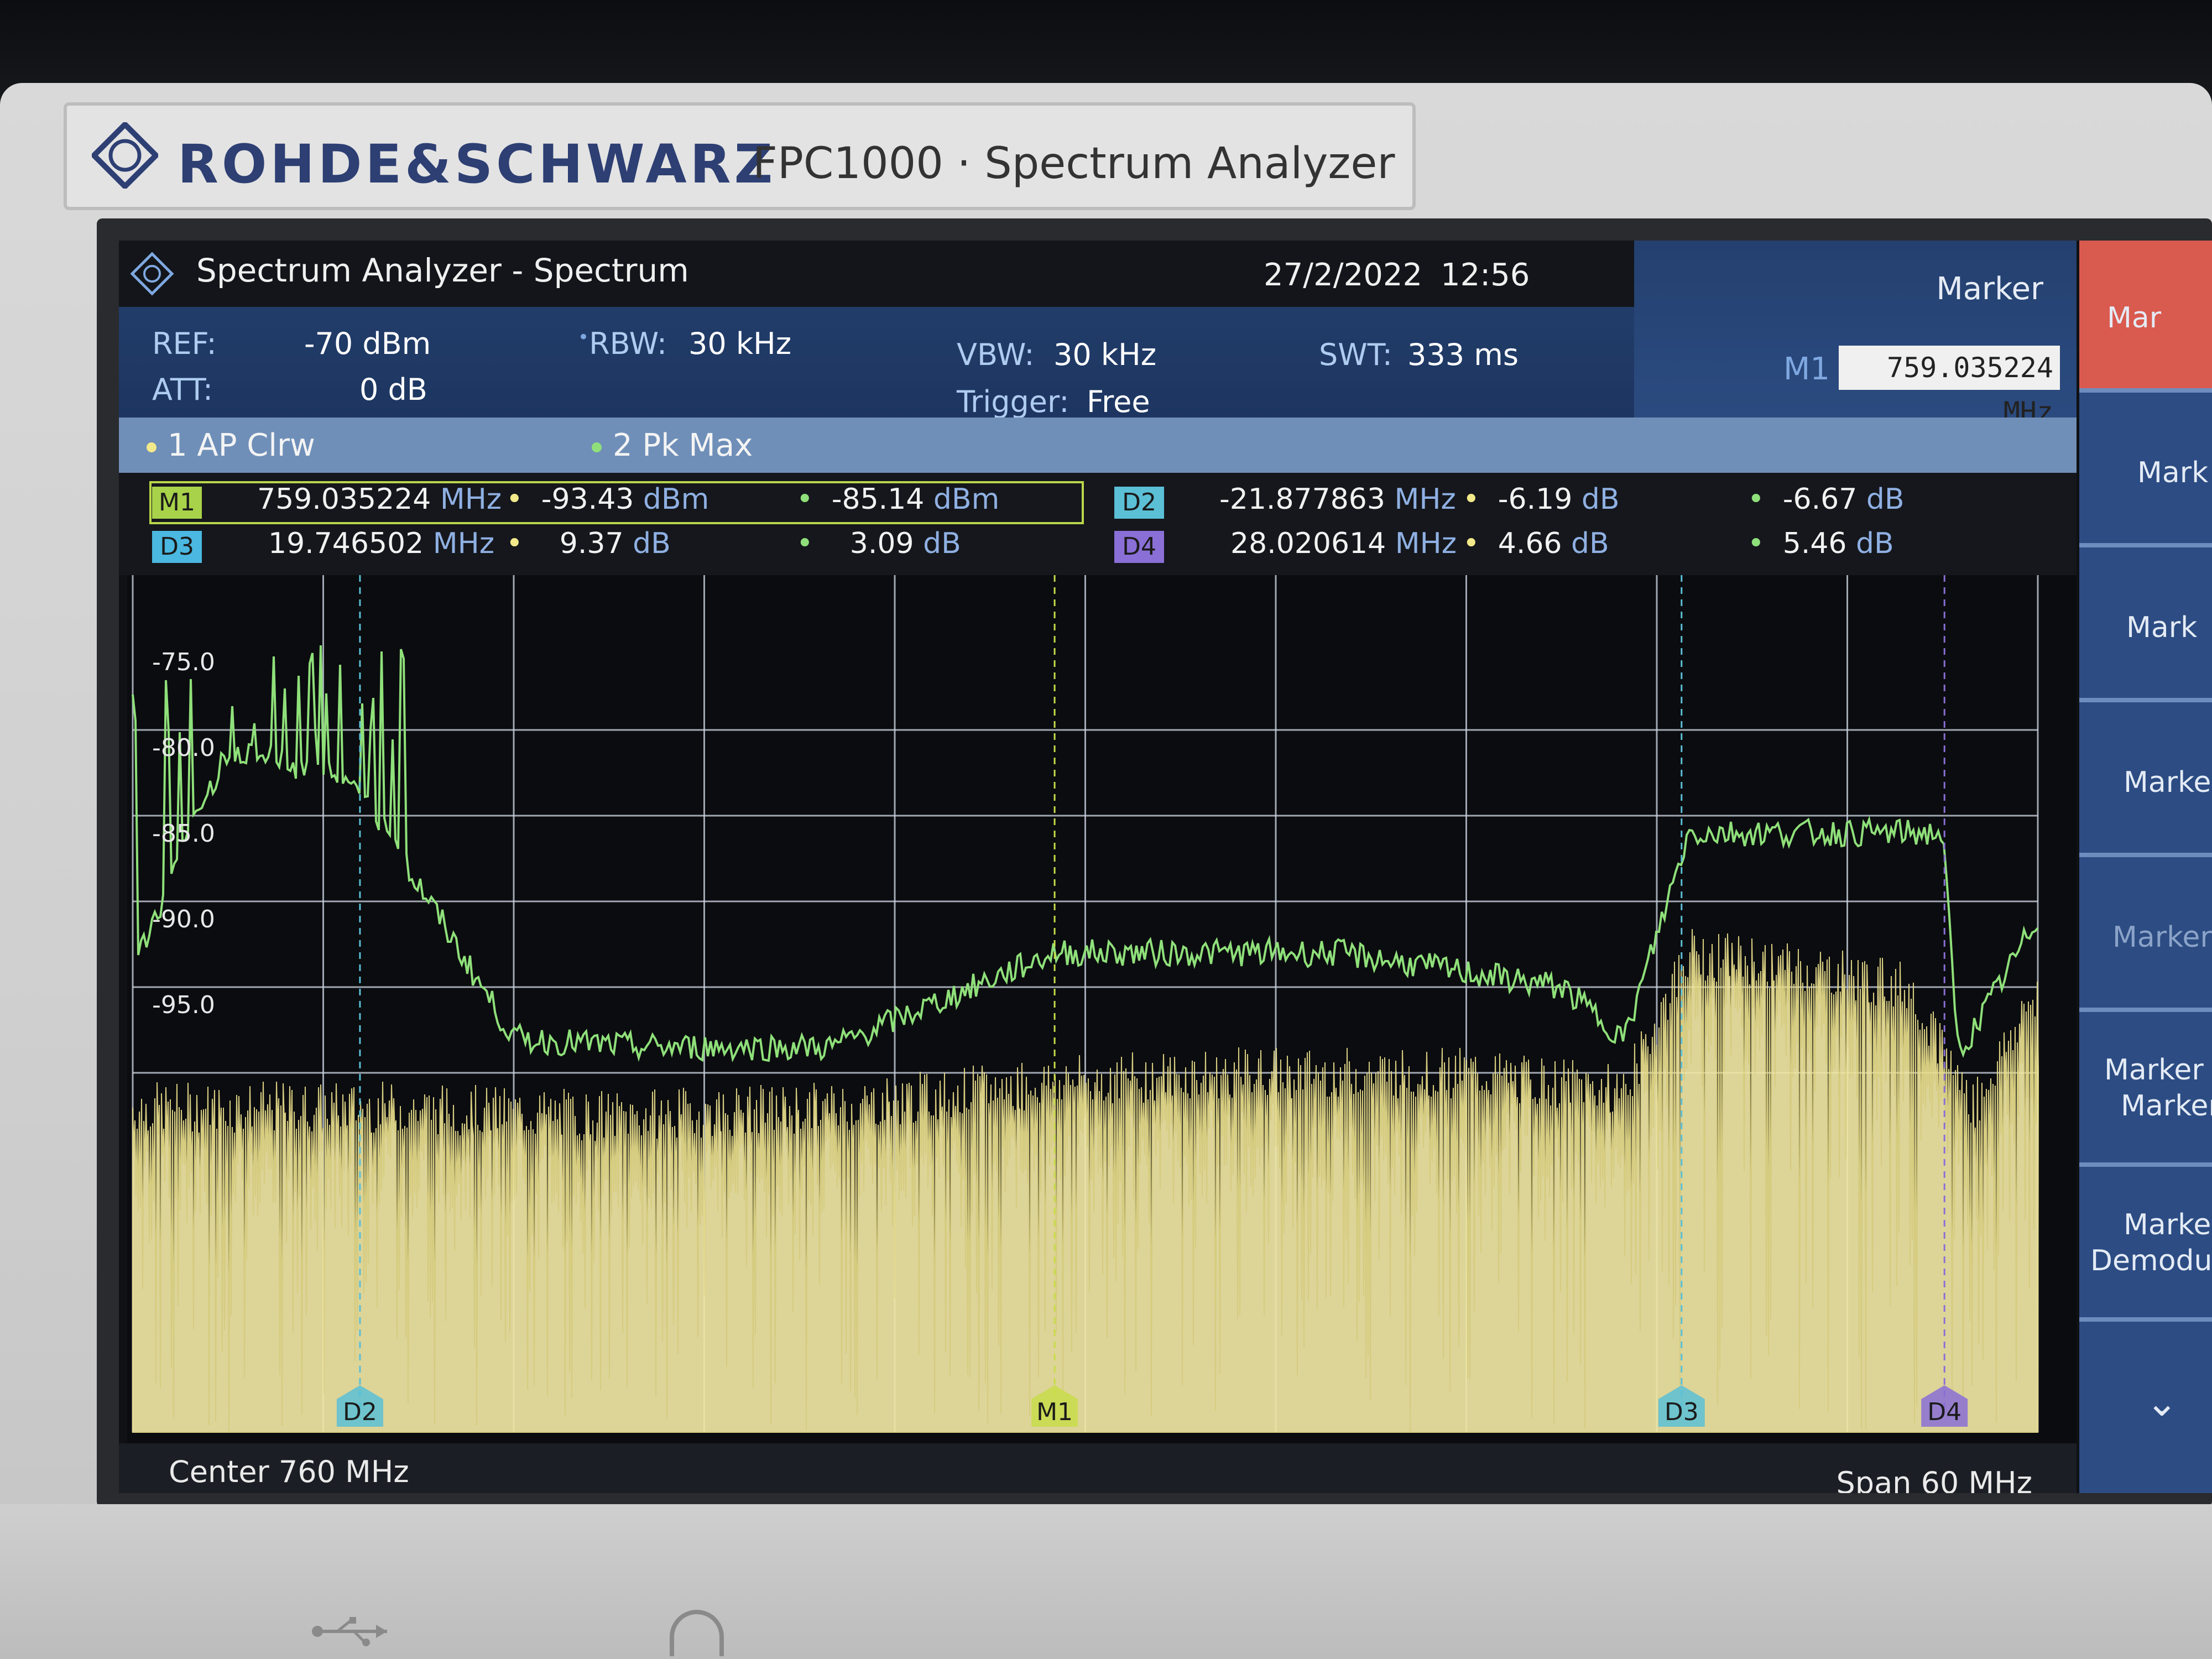 Image resolution: width=2212 pixels, height=1659 pixels. I want to click on rbw-label: •RBW:, so click(623, 344).